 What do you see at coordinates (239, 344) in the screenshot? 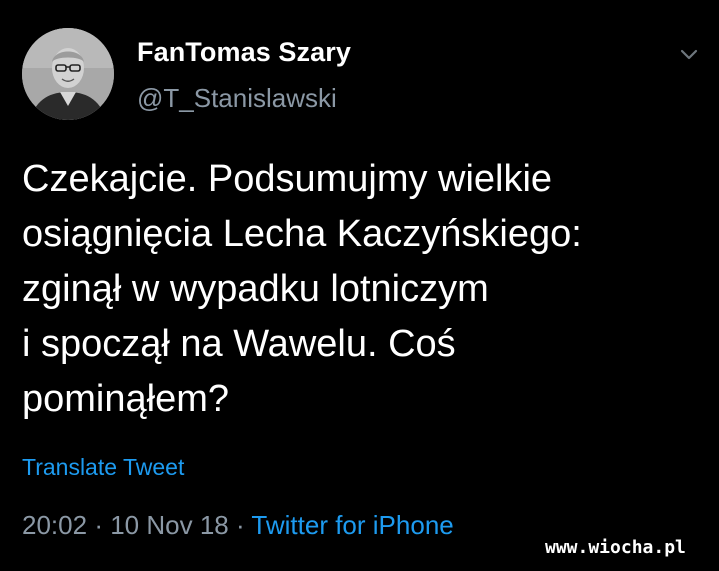
I see `tweet-text-line: i spoczął na Wawelu. Coś` at bounding box center [239, 344].